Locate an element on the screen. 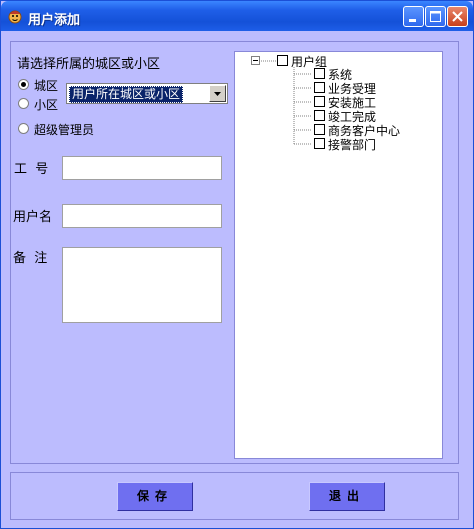 The image size is (474, 529). chevron-down-icon is located at coordinates (217, 94).